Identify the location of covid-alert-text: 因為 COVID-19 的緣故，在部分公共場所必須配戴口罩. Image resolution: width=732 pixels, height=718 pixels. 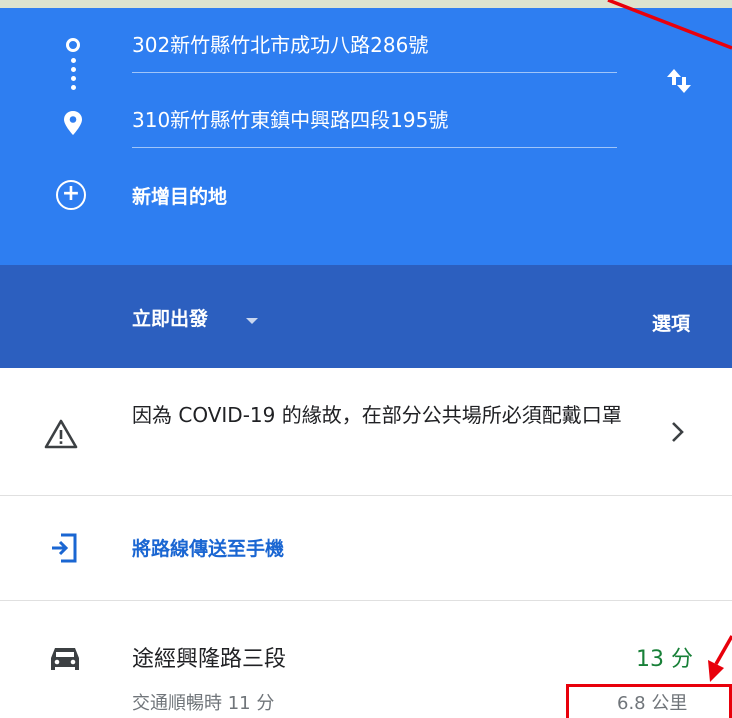
(397, 415).